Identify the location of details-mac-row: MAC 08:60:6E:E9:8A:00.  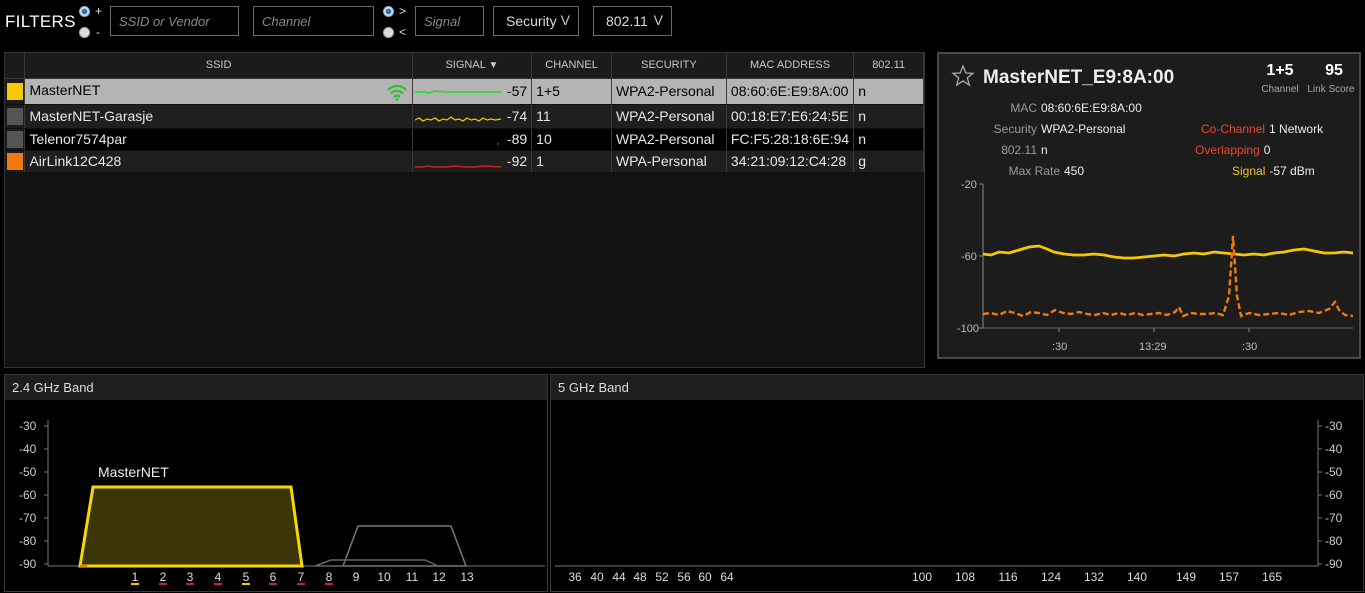
(1045, 108).